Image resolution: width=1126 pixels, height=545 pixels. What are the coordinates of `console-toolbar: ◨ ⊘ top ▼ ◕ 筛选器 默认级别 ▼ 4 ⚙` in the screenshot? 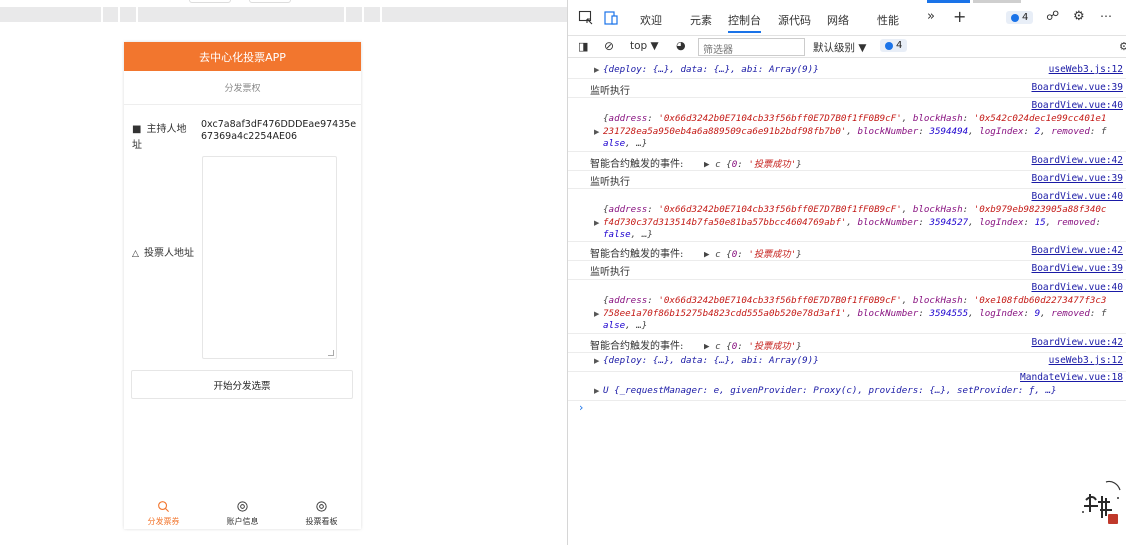 It's located at (847, 47).